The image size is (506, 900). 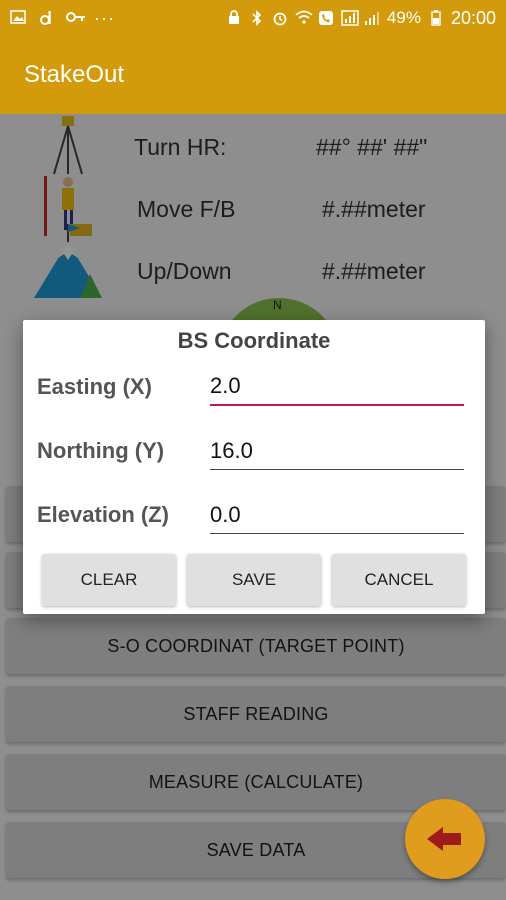 I want to click on status-bar-left: ···, so click(x=62, y=18).